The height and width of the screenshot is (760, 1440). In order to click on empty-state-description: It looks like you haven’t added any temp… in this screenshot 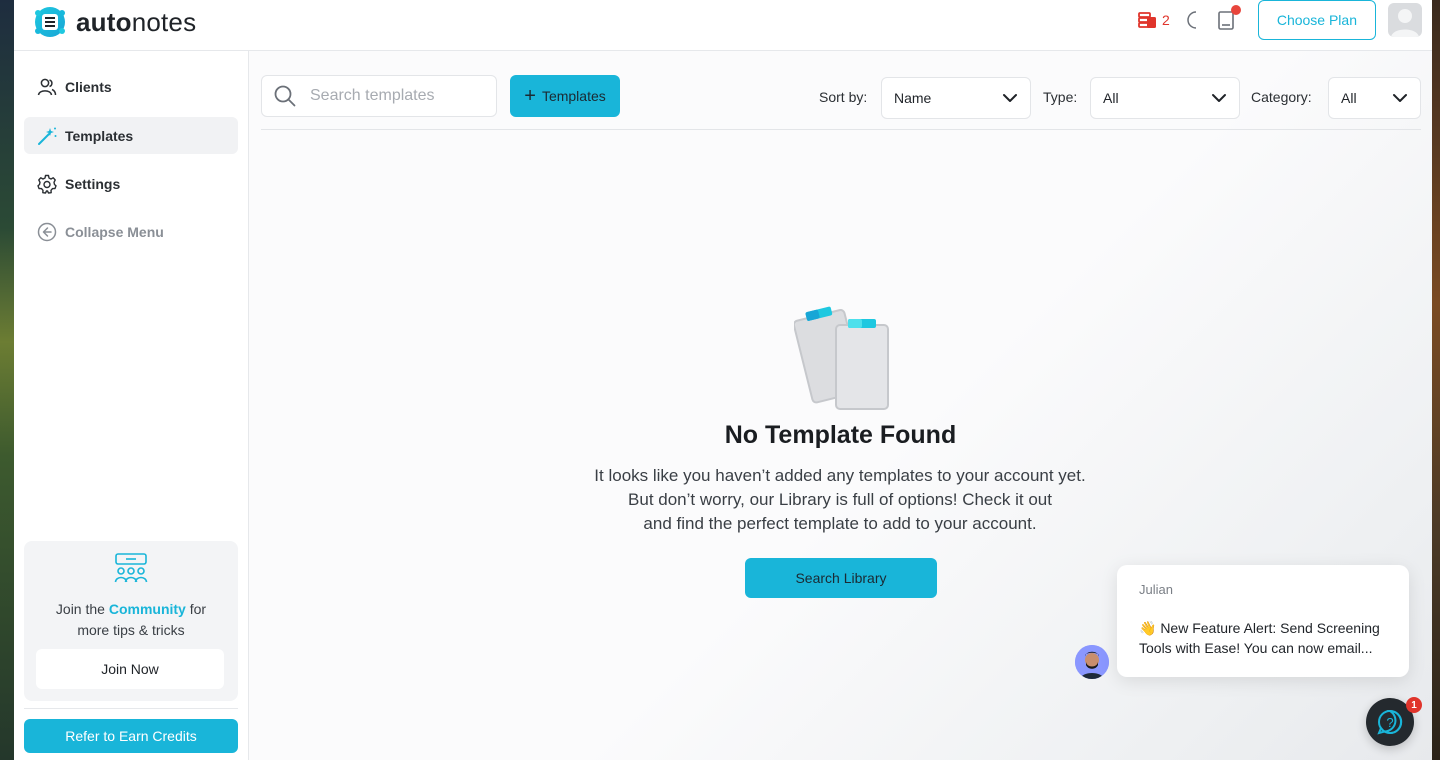, I will do `click(840, 499)`.